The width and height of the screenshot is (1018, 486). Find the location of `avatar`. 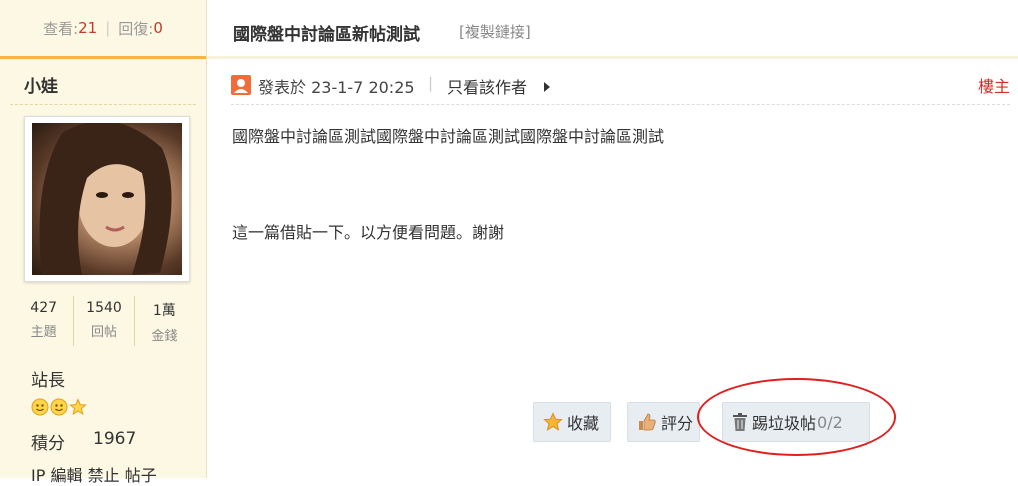

avatar is located at coordinates (107, 199).